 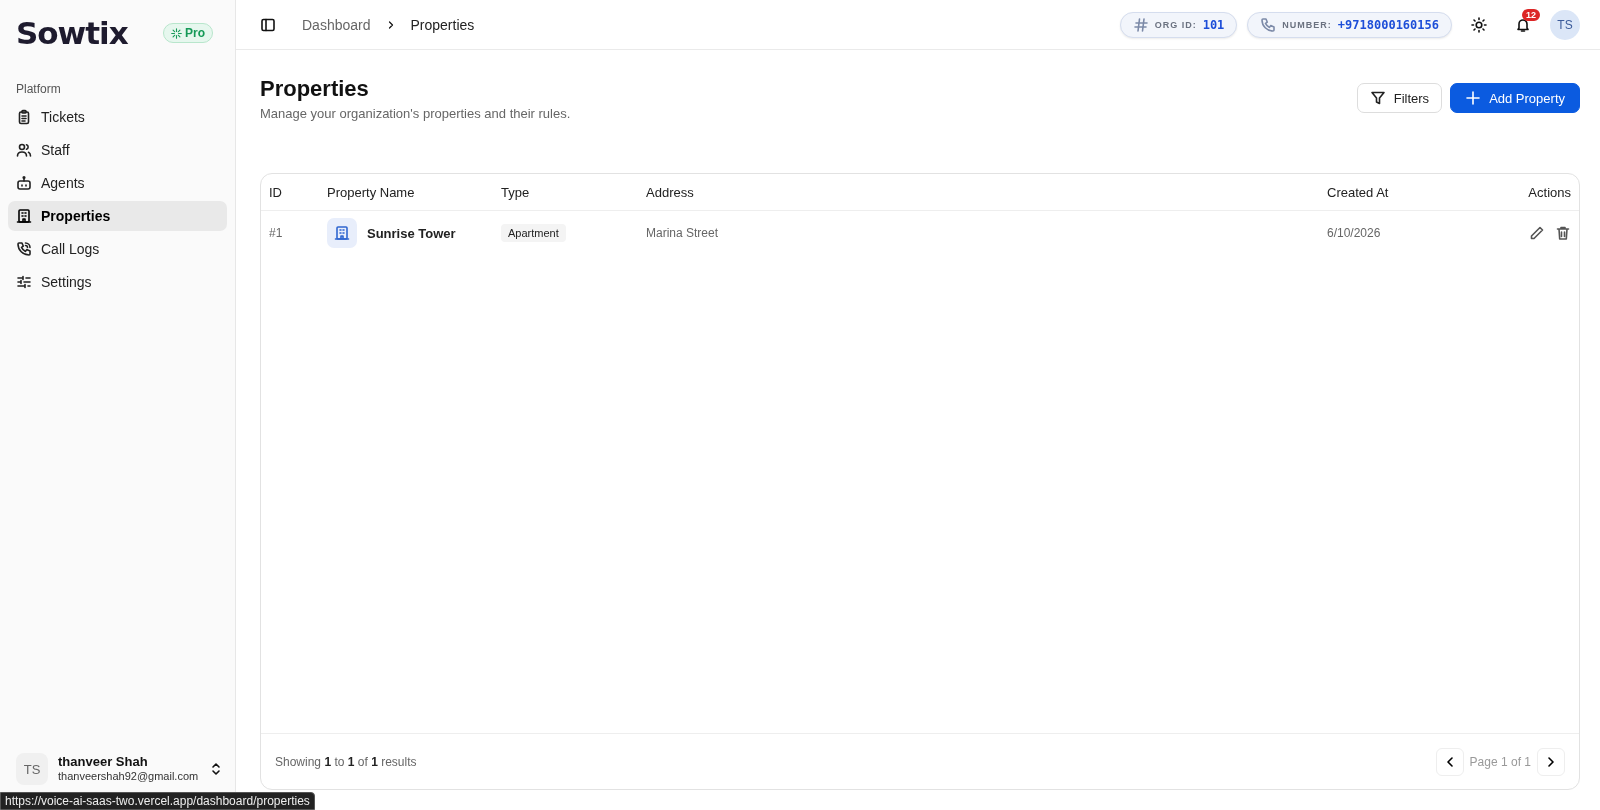 I want to click on page-indicator: Page 1 of 1, so click(x=1500, y=761).